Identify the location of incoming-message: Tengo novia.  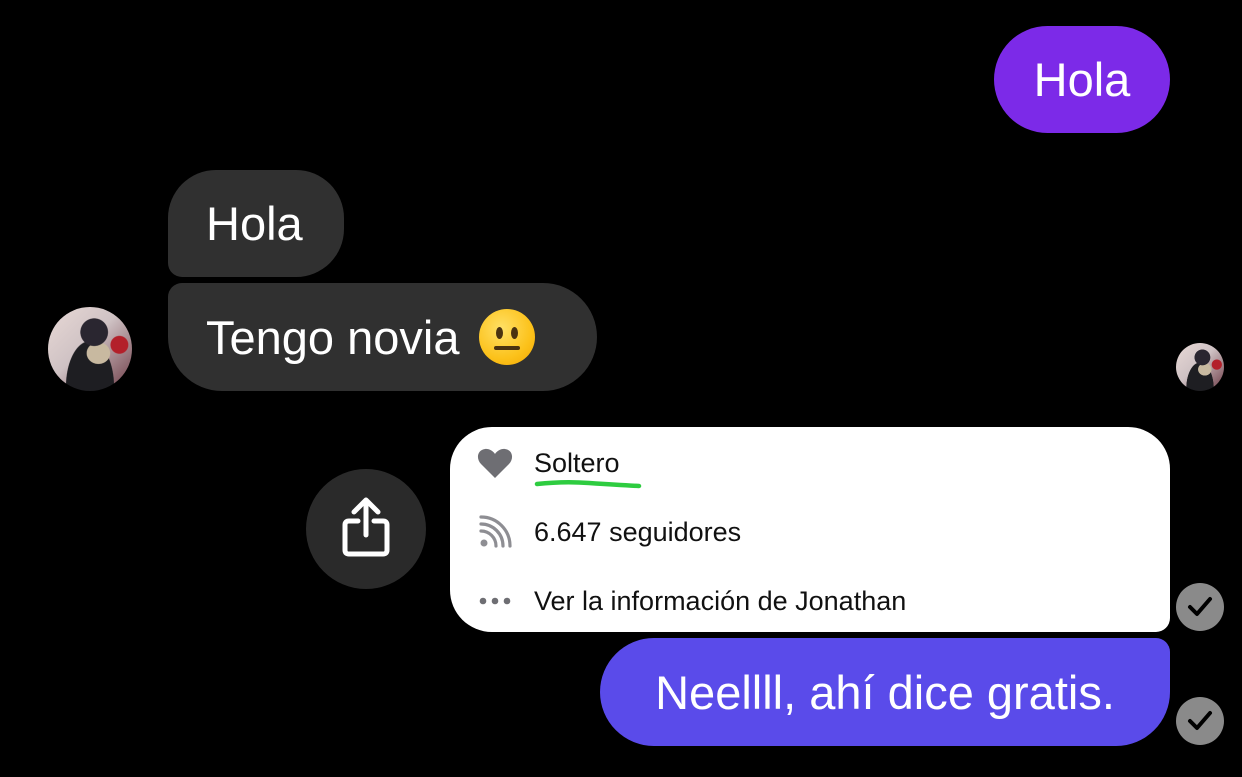
(382, 337).